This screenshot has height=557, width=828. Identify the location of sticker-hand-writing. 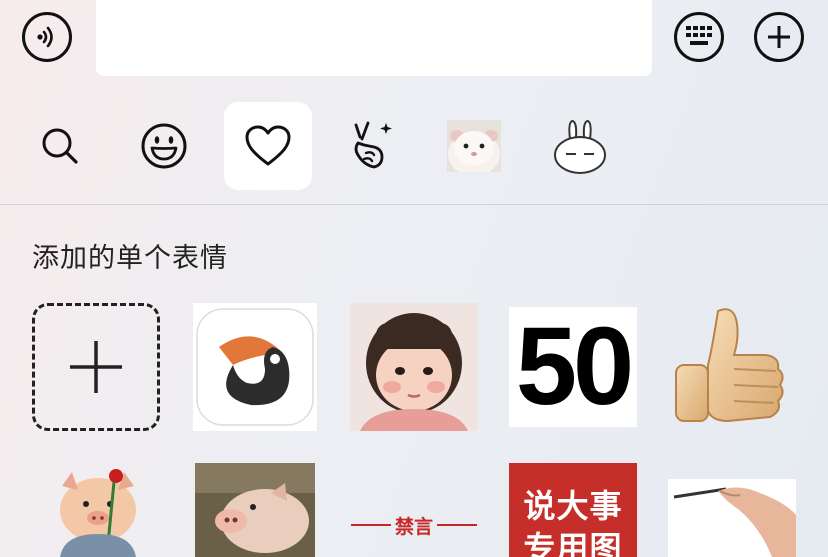
(732, 518).